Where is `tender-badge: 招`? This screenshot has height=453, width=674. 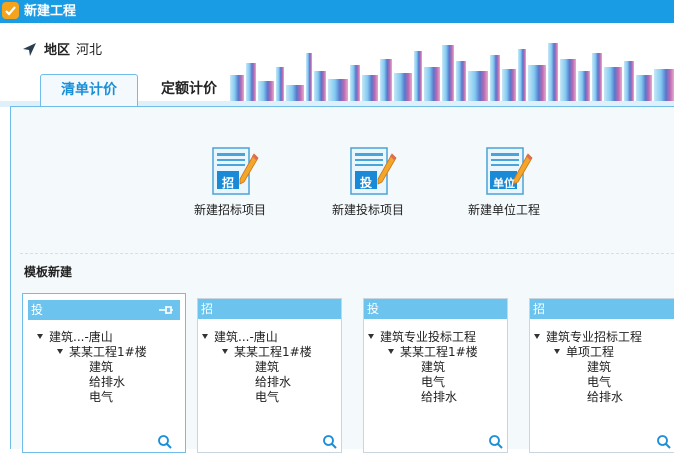 tender-badge: 招 is located at coordinates (227, 183).